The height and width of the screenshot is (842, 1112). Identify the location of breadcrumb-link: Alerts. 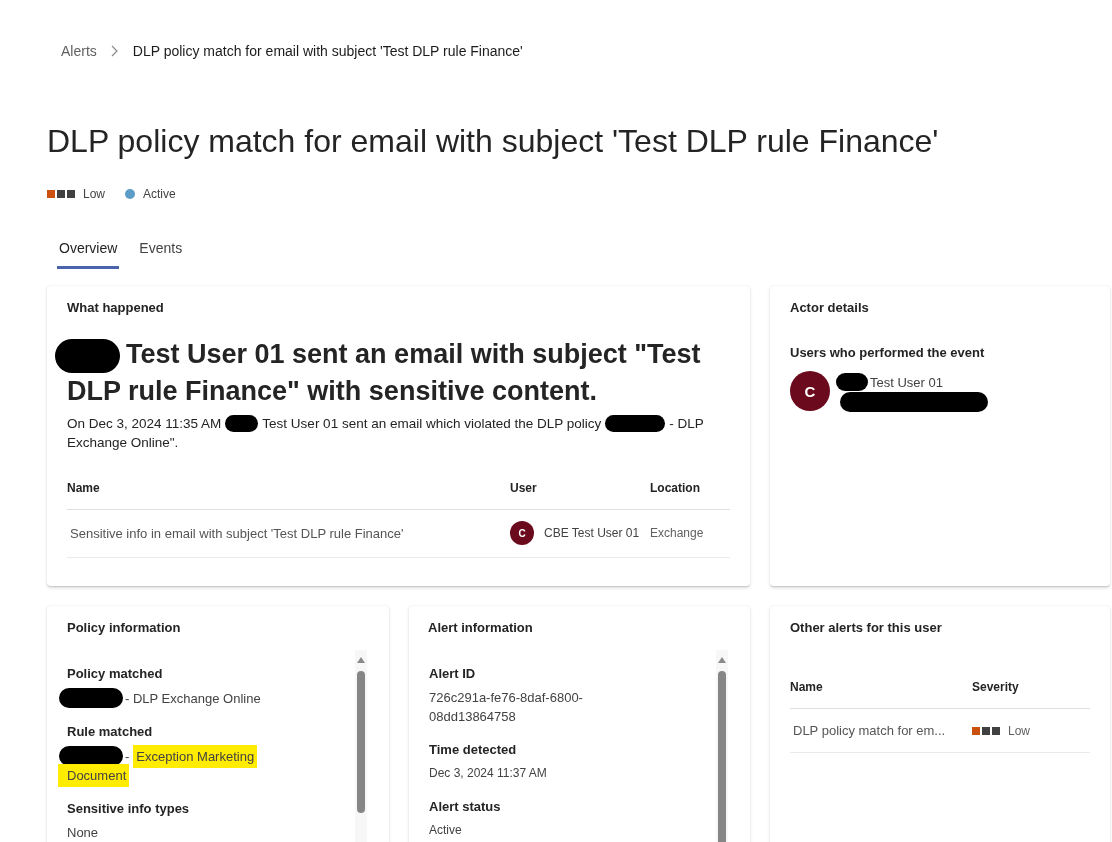
(79, 51).